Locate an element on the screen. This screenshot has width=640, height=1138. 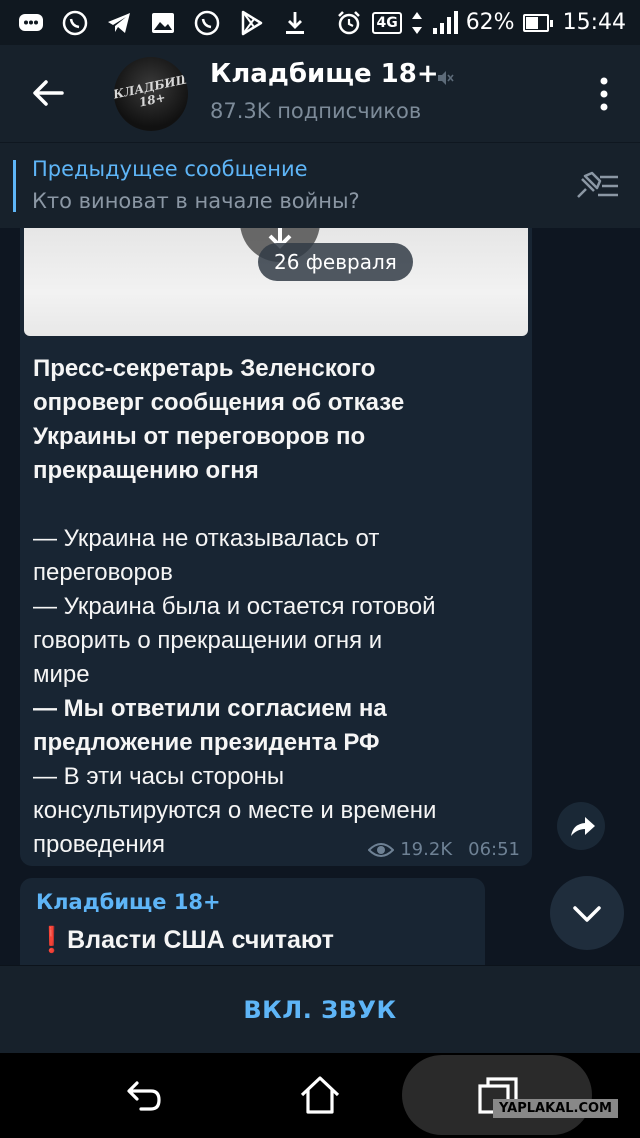
back-button is located at coordinates (48, 93).